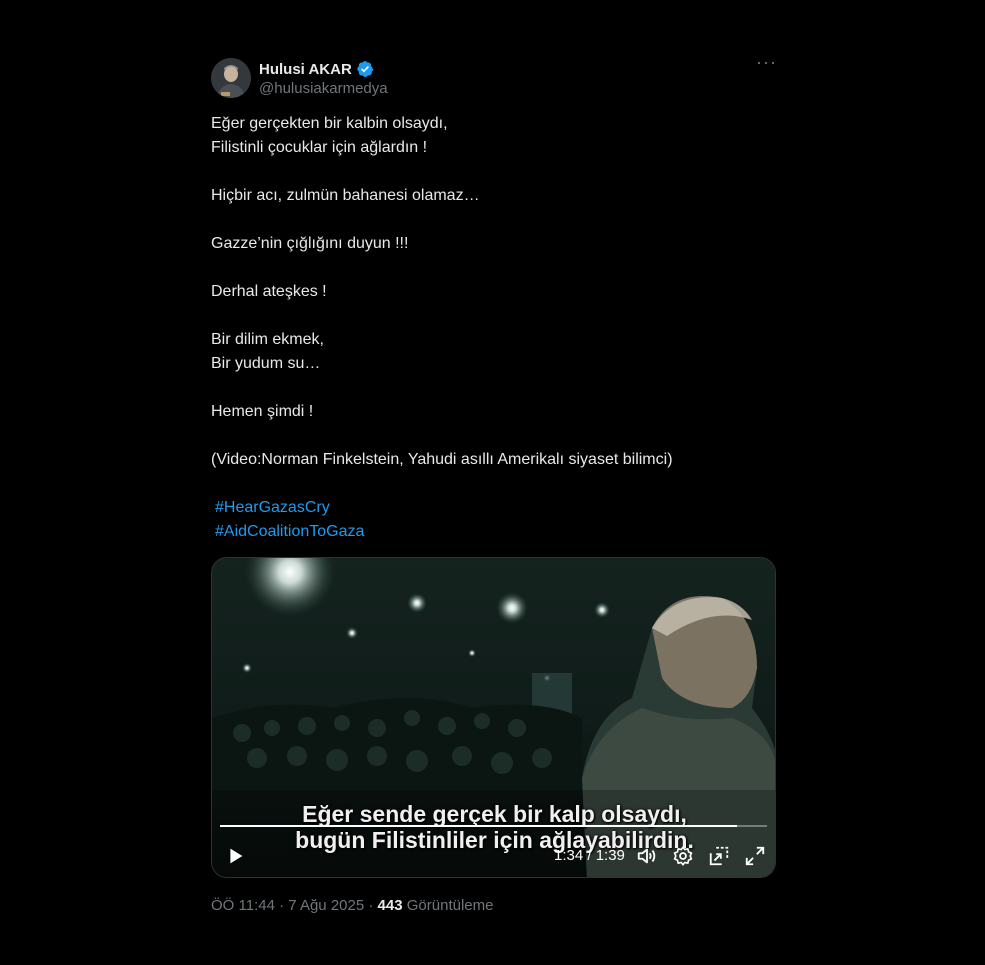 Image resolution: width=985 pixels, height=965 pixels. I want to click on tweet-meta: ÖÖ 11:44 · 7 Ağu 2025 · 443 Görüntüleme, so click(352, 905).